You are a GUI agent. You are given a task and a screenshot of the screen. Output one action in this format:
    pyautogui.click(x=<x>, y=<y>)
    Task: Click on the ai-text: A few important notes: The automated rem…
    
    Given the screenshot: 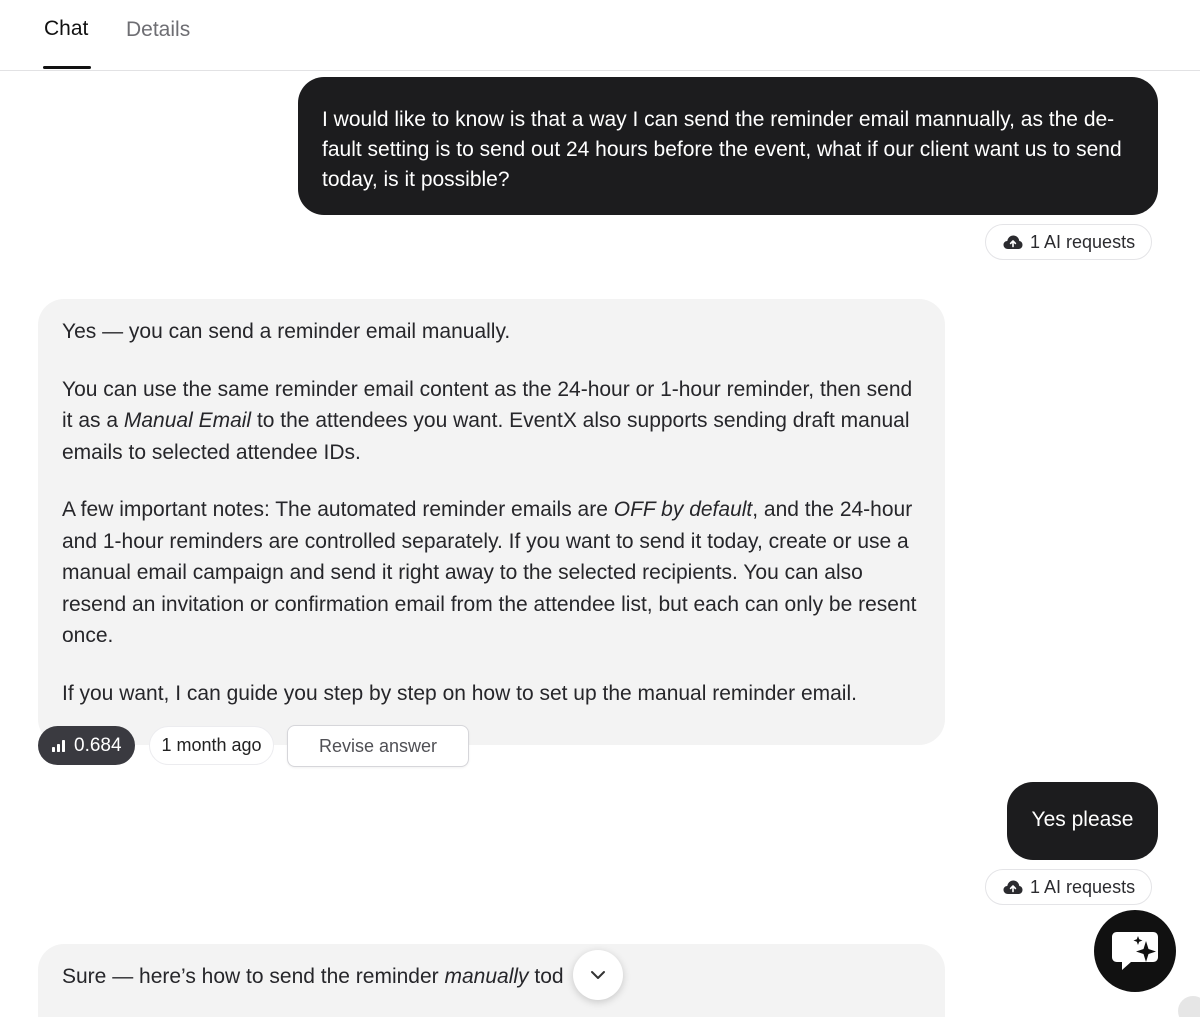 What is the action you would take?
    pyautogui.click(x=338, y=509)
    